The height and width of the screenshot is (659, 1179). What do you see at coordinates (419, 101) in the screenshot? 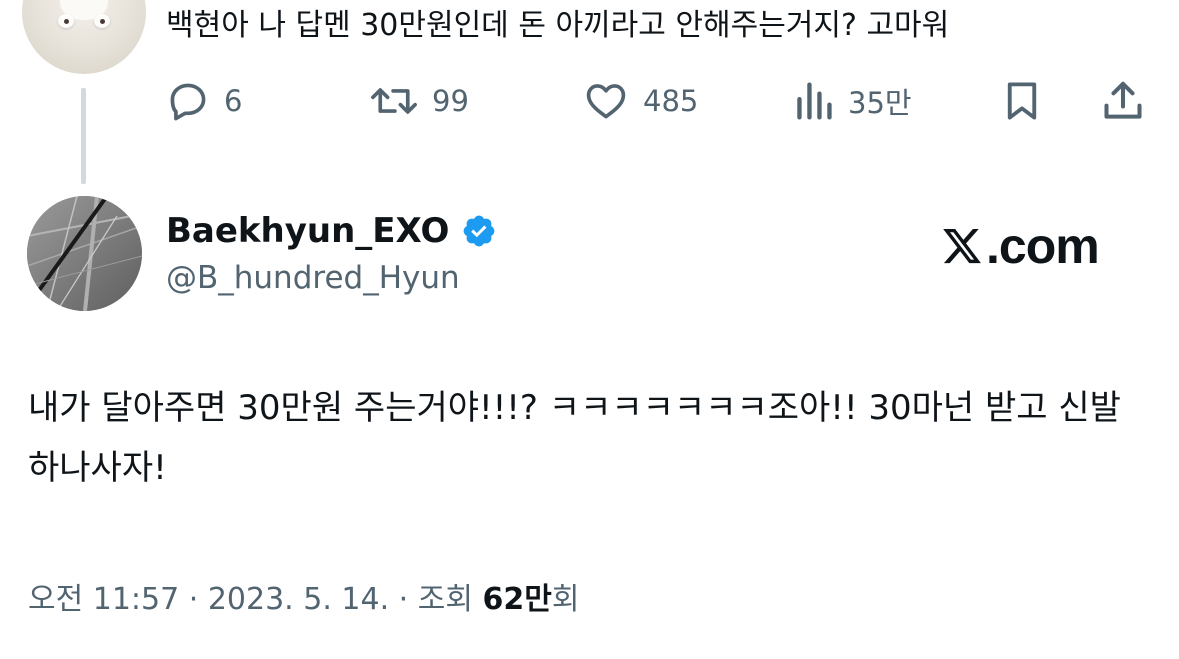
I see `retweet-button: 99` at bounding box center [419, 101].